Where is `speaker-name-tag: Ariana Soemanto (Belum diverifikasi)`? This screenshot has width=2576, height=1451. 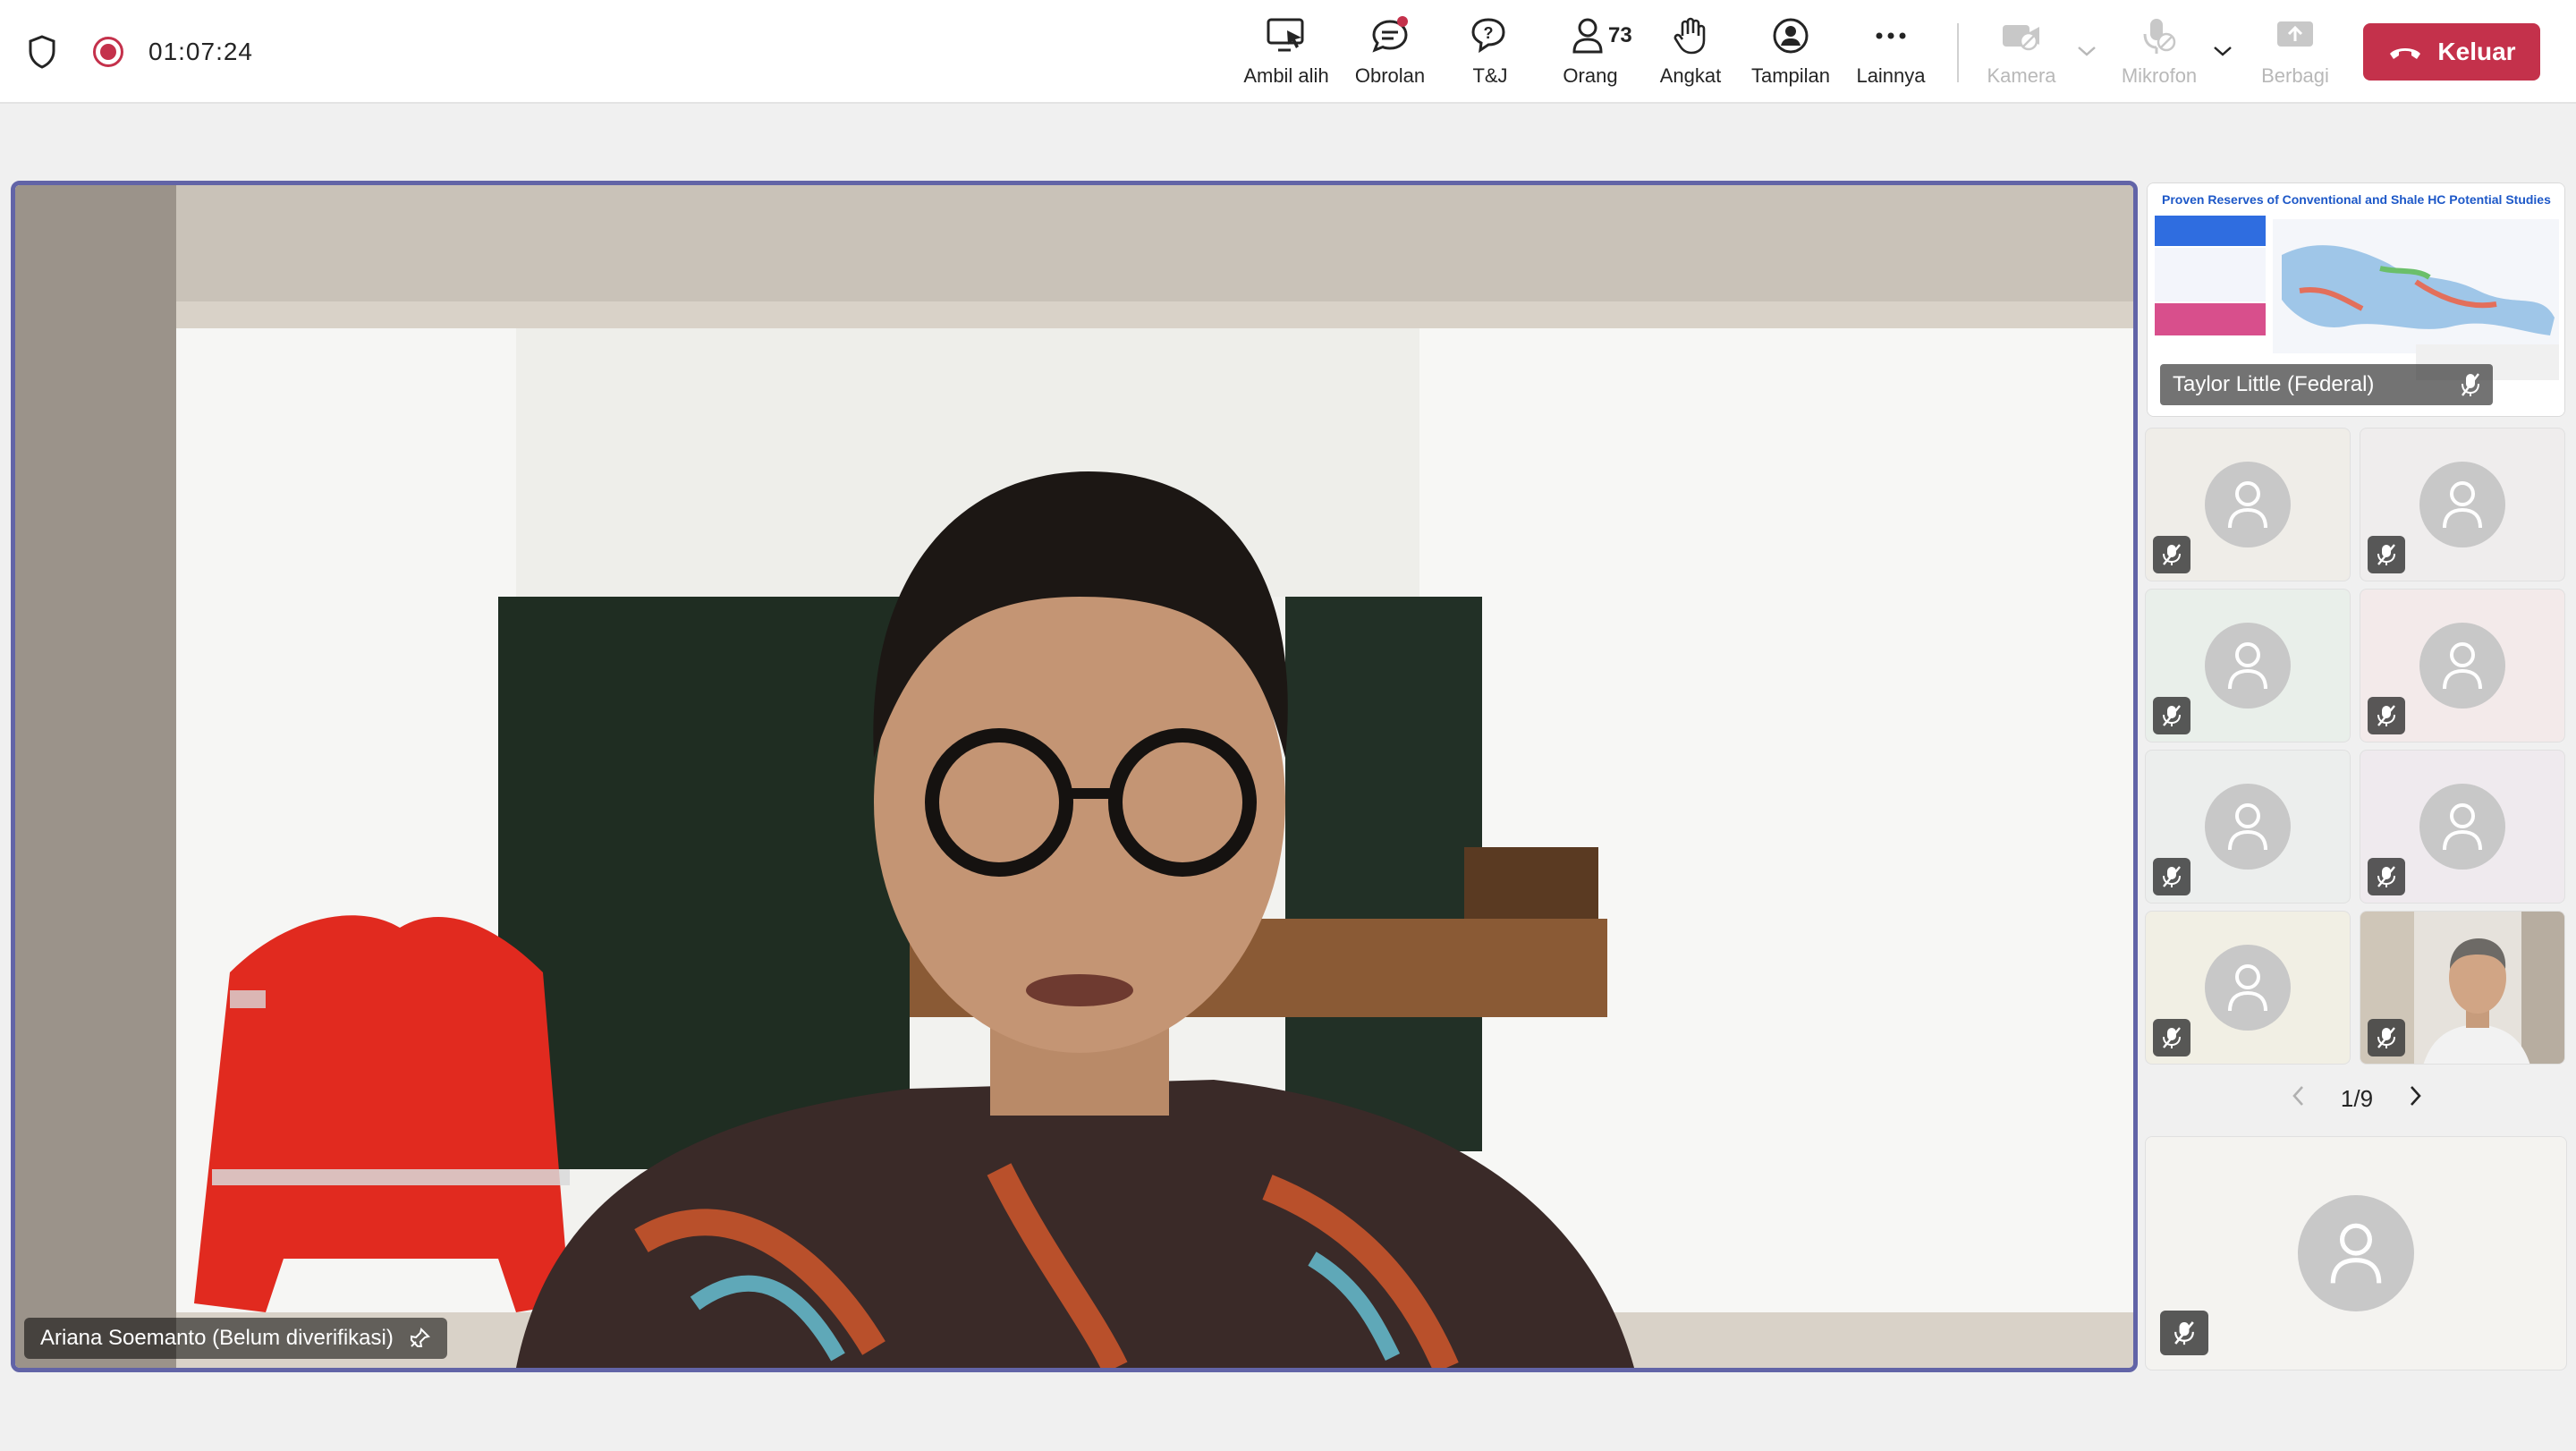
speaker-name-tag: Ariana Soemanto (Belum diverifikasi) is located at coordinates (235, 1339).